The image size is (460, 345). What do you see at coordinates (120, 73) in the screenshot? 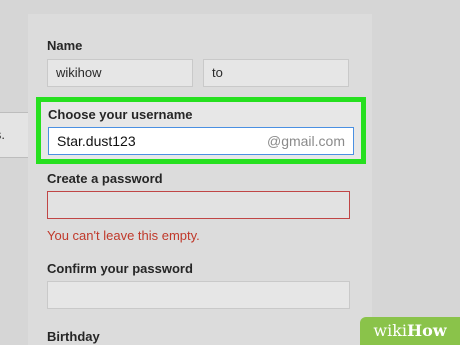
I see `first-name-field: wikihow` at bounding box center [120, 73].